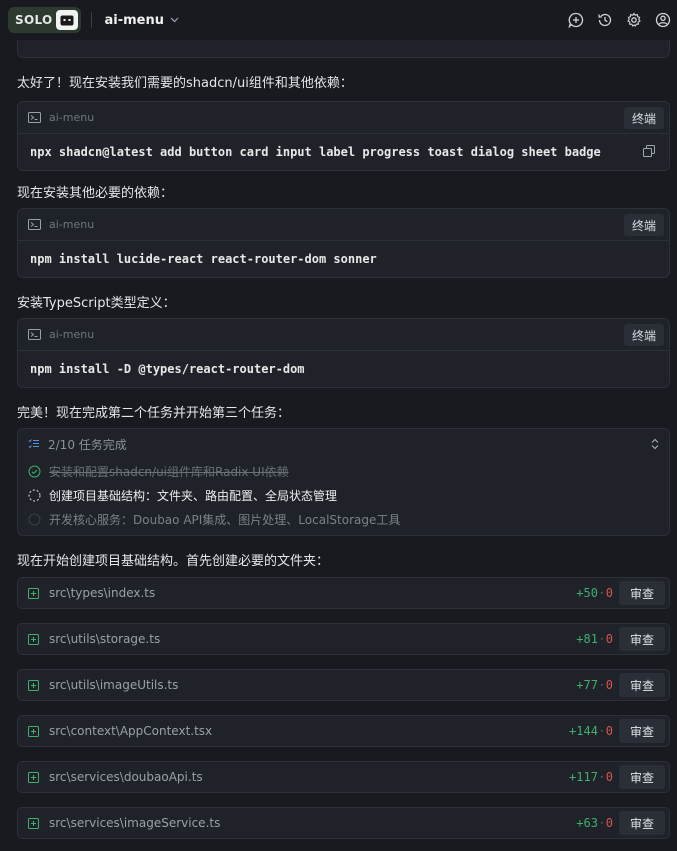  What do you see at coordinates (583, 731) in the screenshot?
I see `lines-added: +144` at bounding box center [583, 731].